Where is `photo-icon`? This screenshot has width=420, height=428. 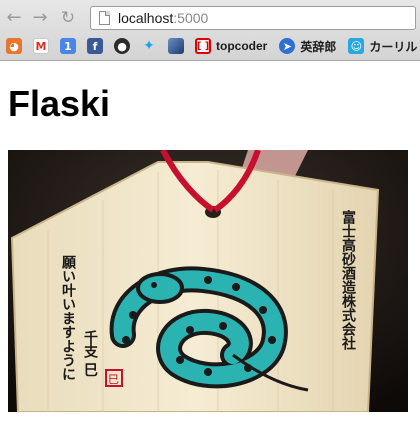
photo-icon is located at coordinates (176, 46).